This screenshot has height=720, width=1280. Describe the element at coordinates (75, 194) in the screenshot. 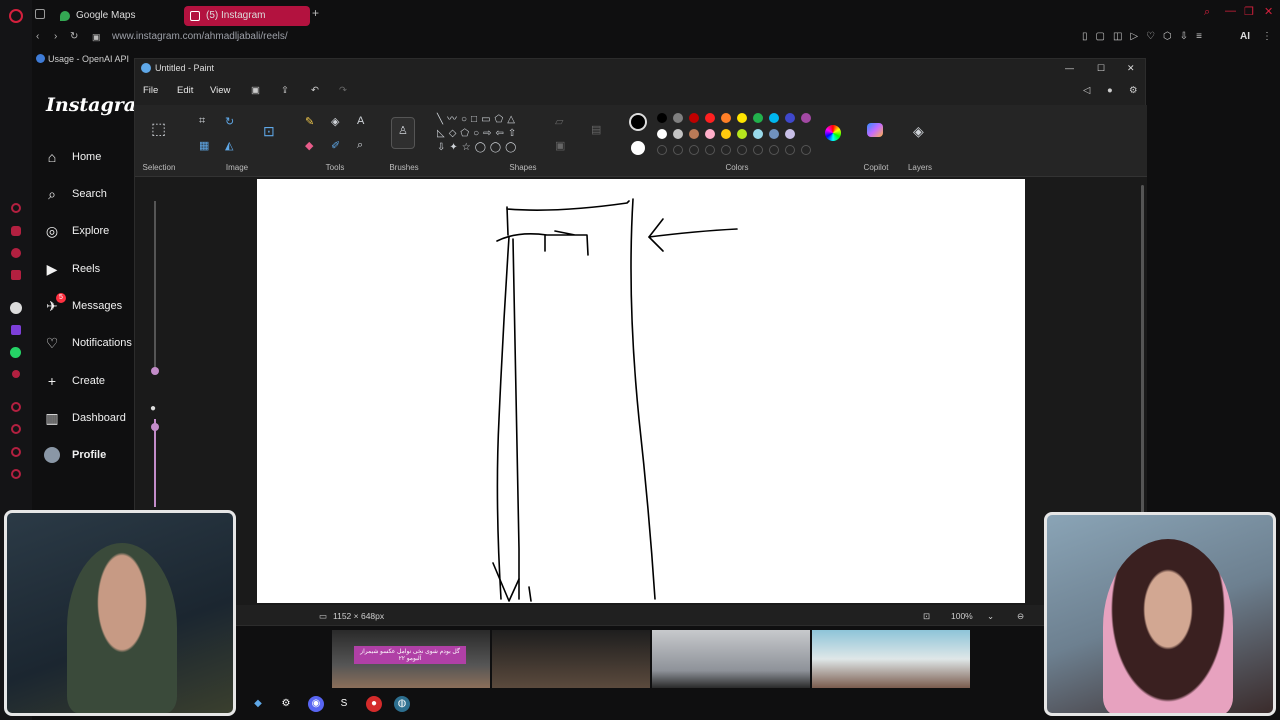

I see `nav-search: ⌕ Search` at that location.